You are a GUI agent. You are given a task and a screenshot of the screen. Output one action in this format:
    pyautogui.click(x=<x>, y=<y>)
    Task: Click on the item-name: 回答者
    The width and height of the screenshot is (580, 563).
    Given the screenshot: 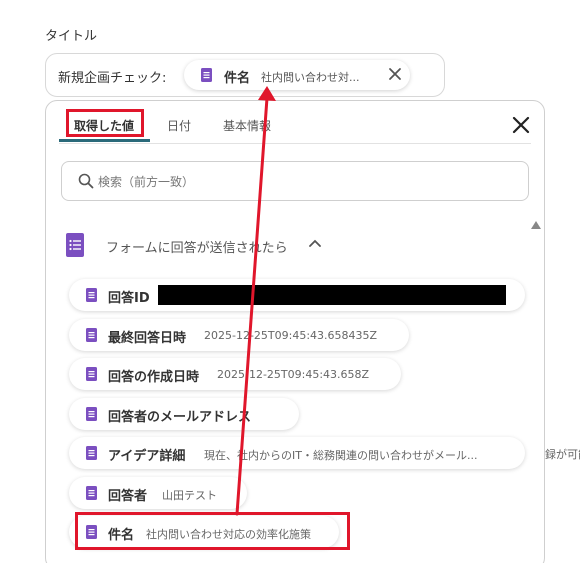 What is the action you would take?
    pyautogui.click(x=128, y=496)
    